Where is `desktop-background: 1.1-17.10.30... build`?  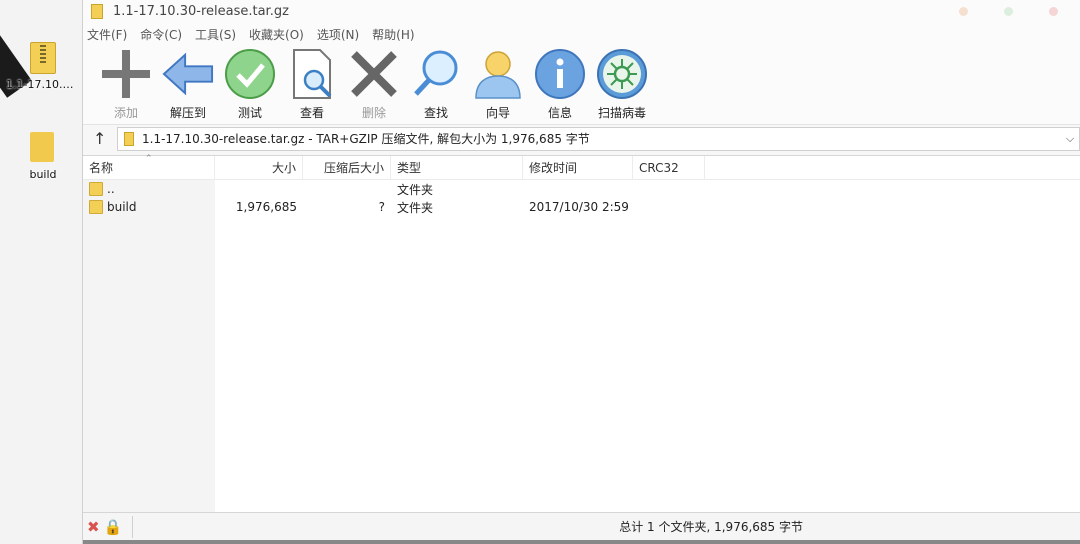 desktop-background: 1.1-17.10.30... build is located at coordinates (41, 272).